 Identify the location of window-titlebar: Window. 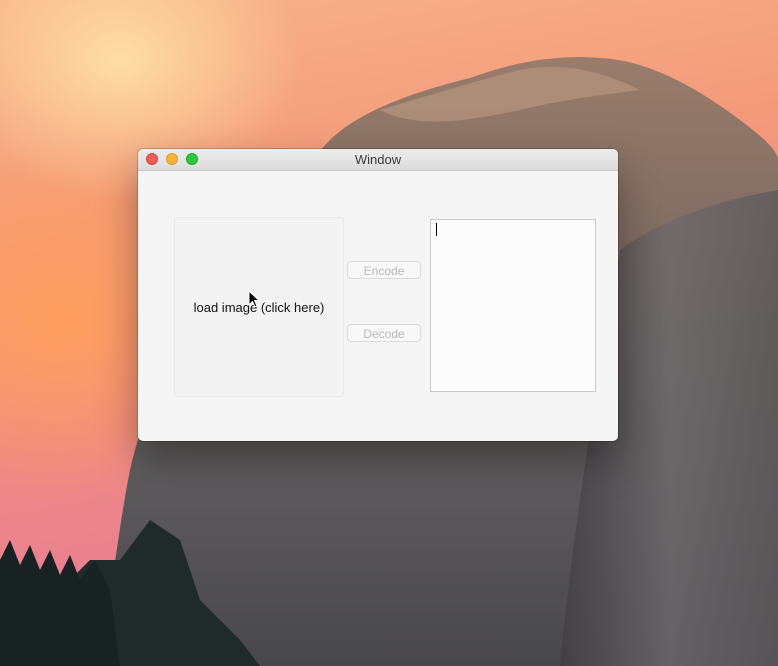
(378, 160).